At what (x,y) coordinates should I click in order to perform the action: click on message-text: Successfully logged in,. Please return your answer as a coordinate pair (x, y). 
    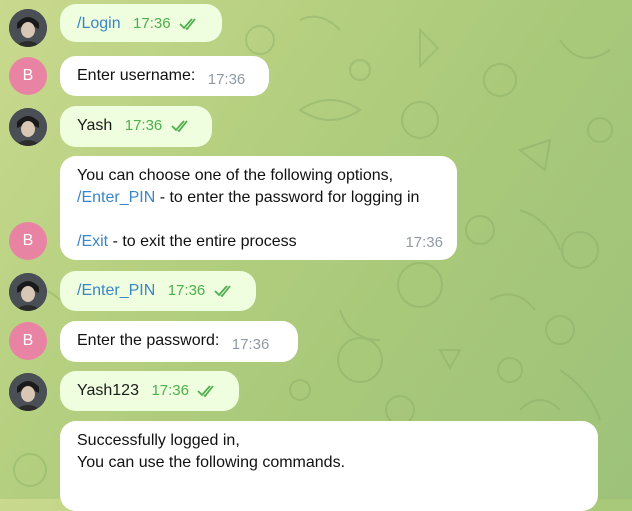
    Looking at the image, I should click on (158, 440).